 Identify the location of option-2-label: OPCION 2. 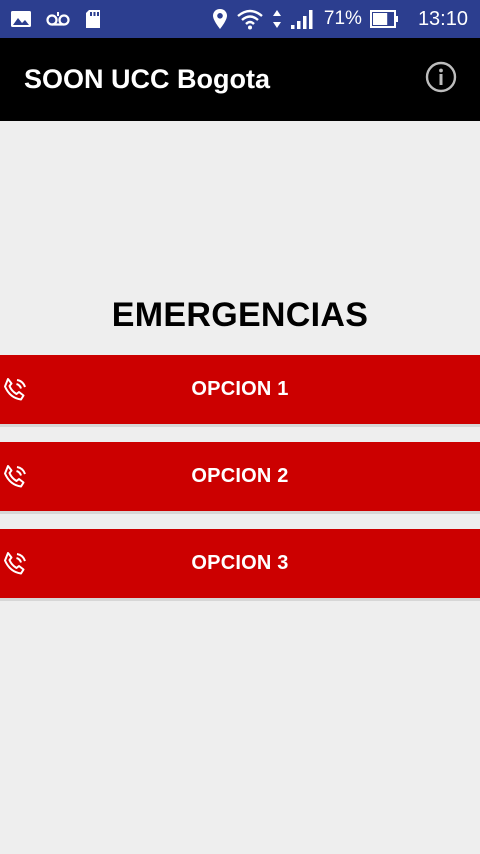
(240, 476).